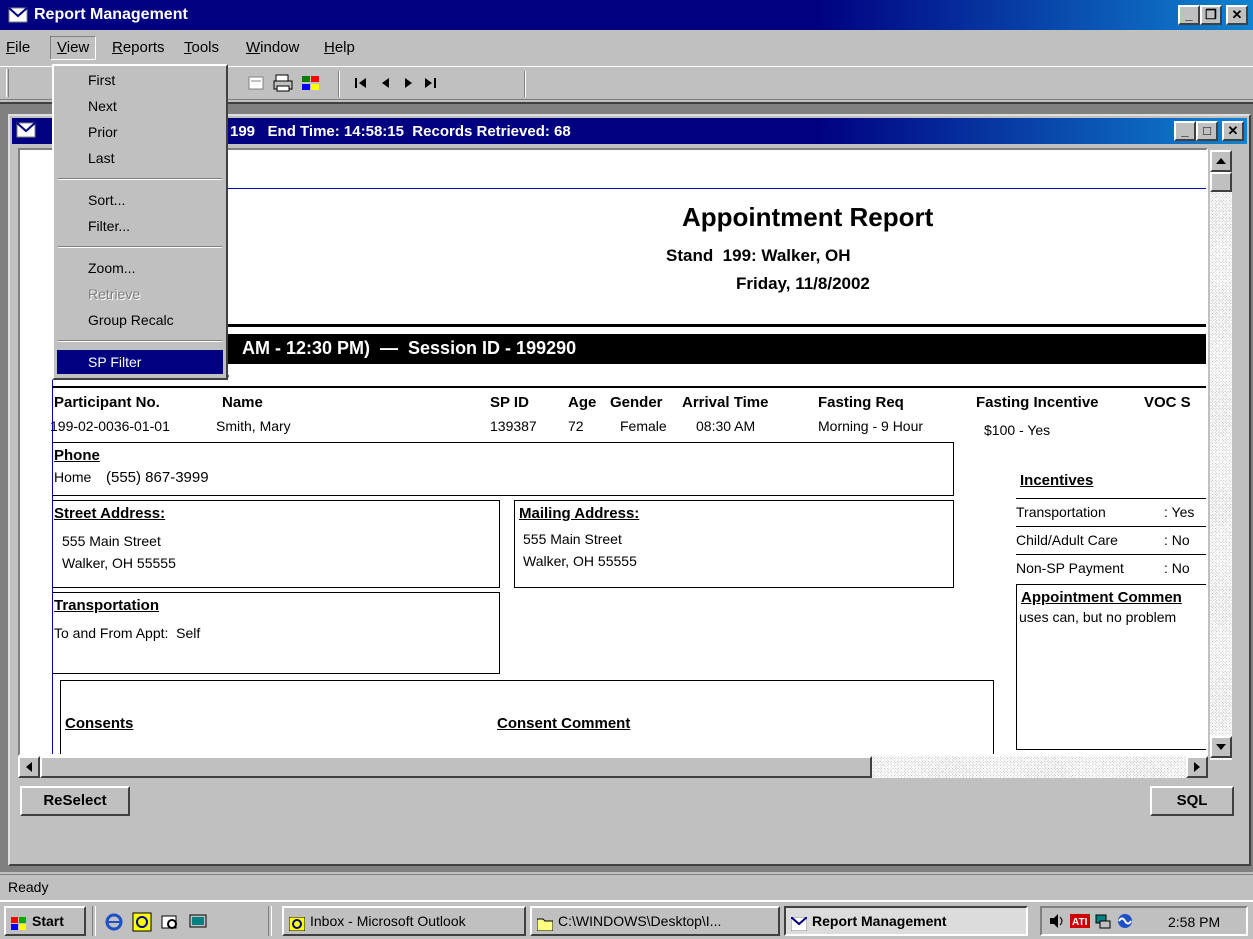 The image size is (1253, 939). What do you see at coordinates (1101, 597) in the screenshot?
I see `appointment-comment-header: Appointment Commen` at bounding box center [1101, 597].